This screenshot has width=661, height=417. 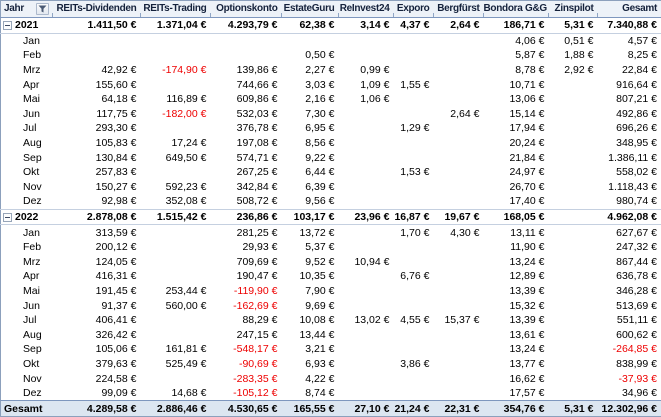 I want to click on value-cell: 807,21 €, so click(x=629, y=99).